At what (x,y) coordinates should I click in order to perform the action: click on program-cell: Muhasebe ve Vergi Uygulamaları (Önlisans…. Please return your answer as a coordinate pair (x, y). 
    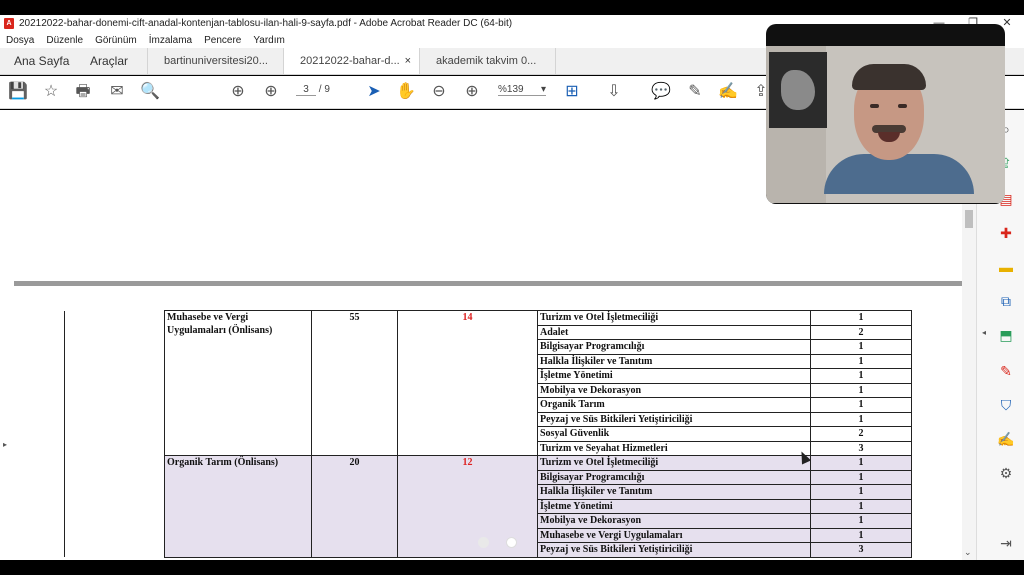
    Looking at the image, I should click on (238, 383).